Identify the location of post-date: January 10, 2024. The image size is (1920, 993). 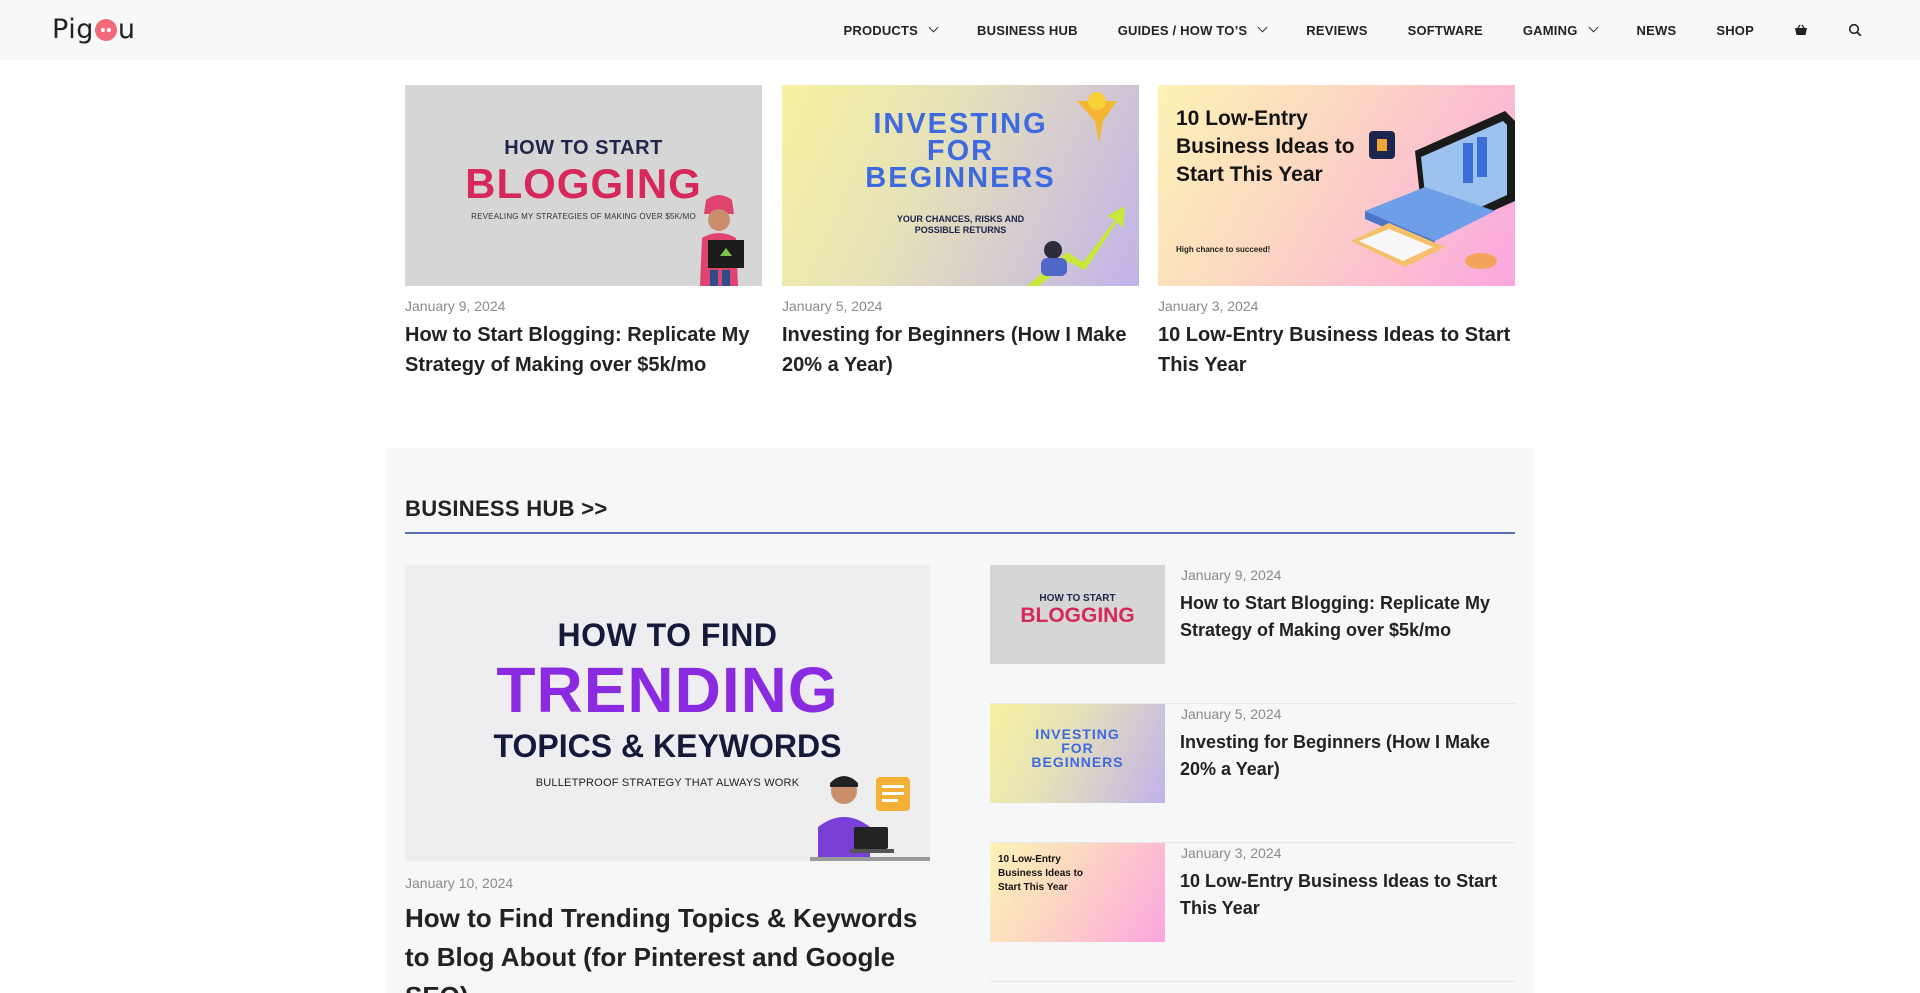
(459, 883).